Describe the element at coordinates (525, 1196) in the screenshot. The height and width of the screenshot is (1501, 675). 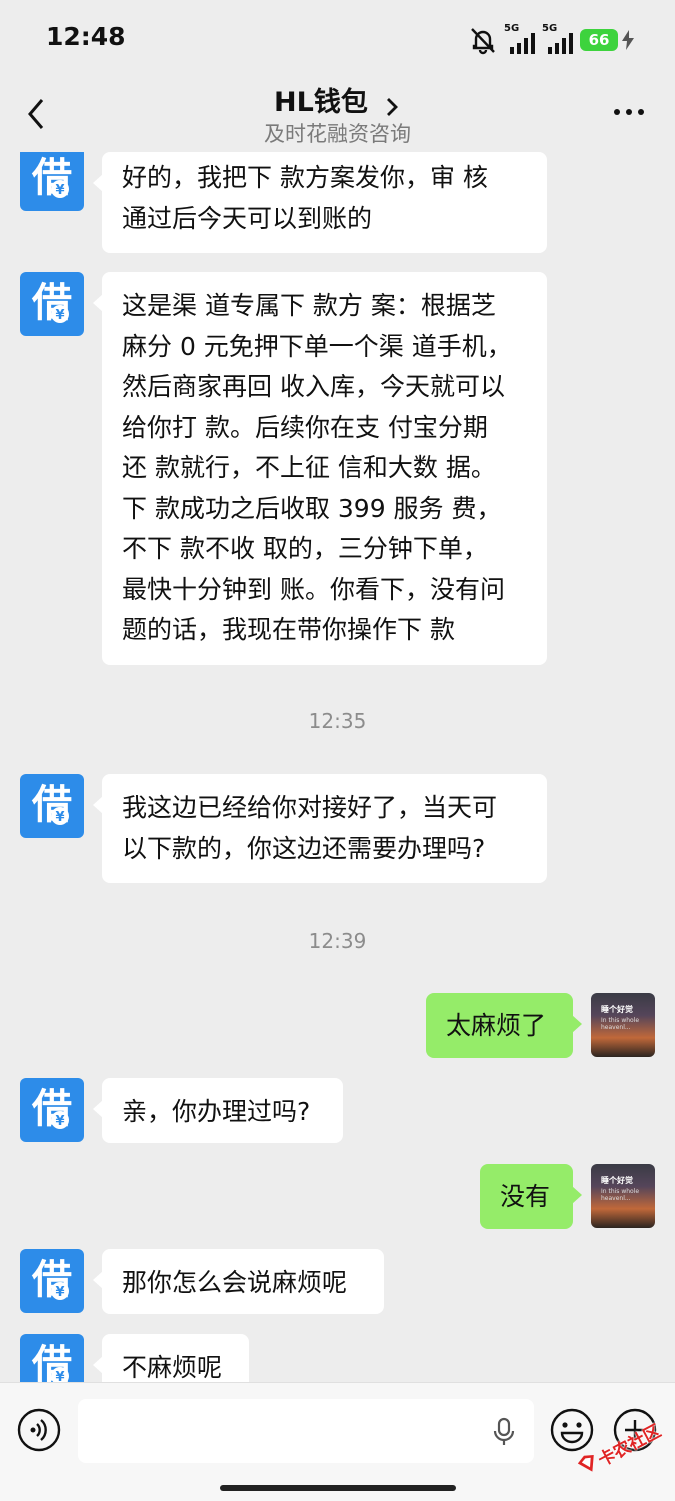
I see `message-text: 没有` at that location.